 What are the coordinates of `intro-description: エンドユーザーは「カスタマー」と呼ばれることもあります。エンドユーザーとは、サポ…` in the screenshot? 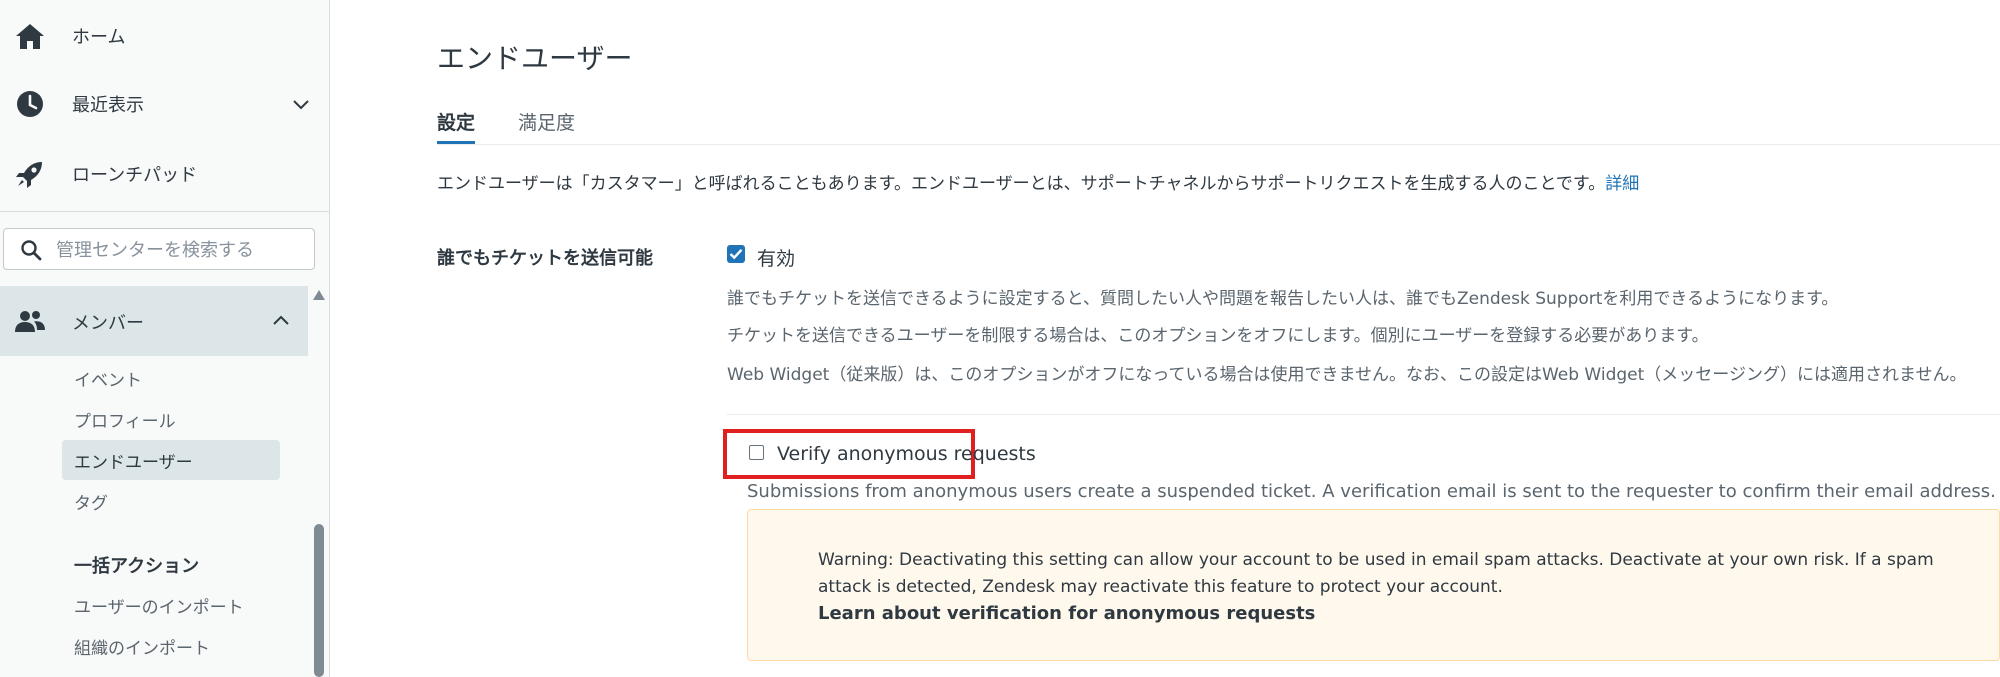 It's located at (1021, 184).